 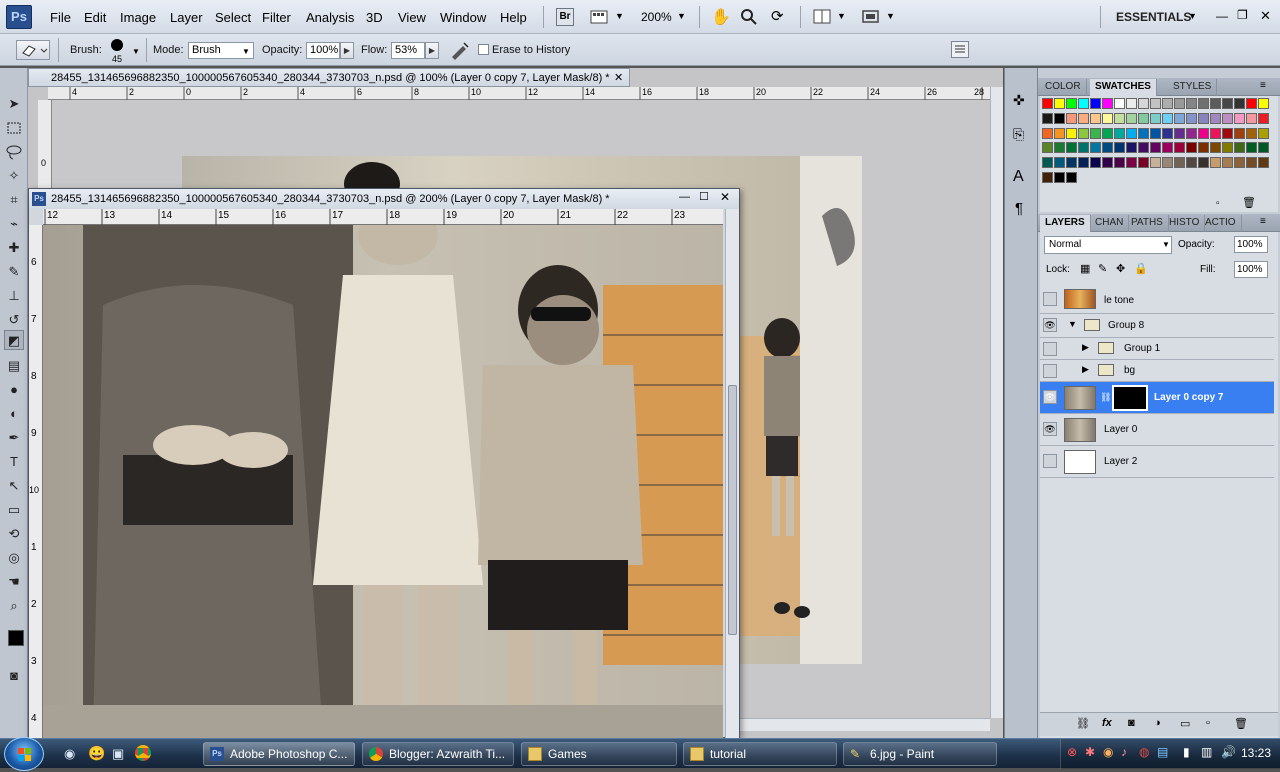 What do you see at coordinates (1208, 723) in the screenshot?
I see `new-layer-icon: ▫` at bounding box center [1208, 723].